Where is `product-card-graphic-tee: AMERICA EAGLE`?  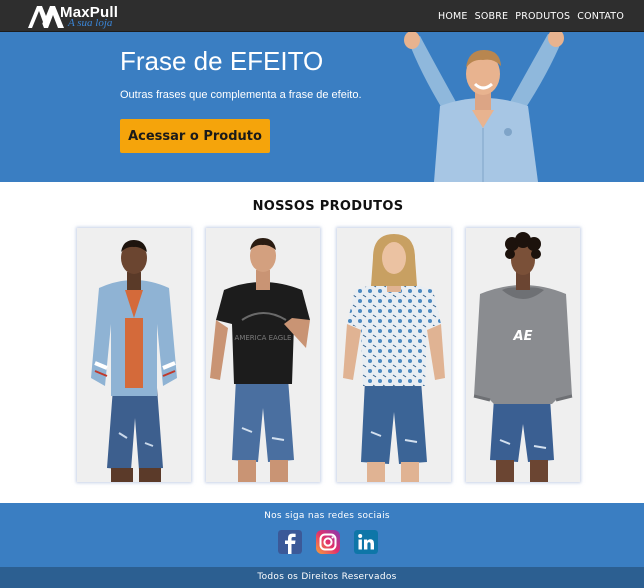 product-card-graphic-tee: AMERICA EAGLE is located at coordinates (263, 355).